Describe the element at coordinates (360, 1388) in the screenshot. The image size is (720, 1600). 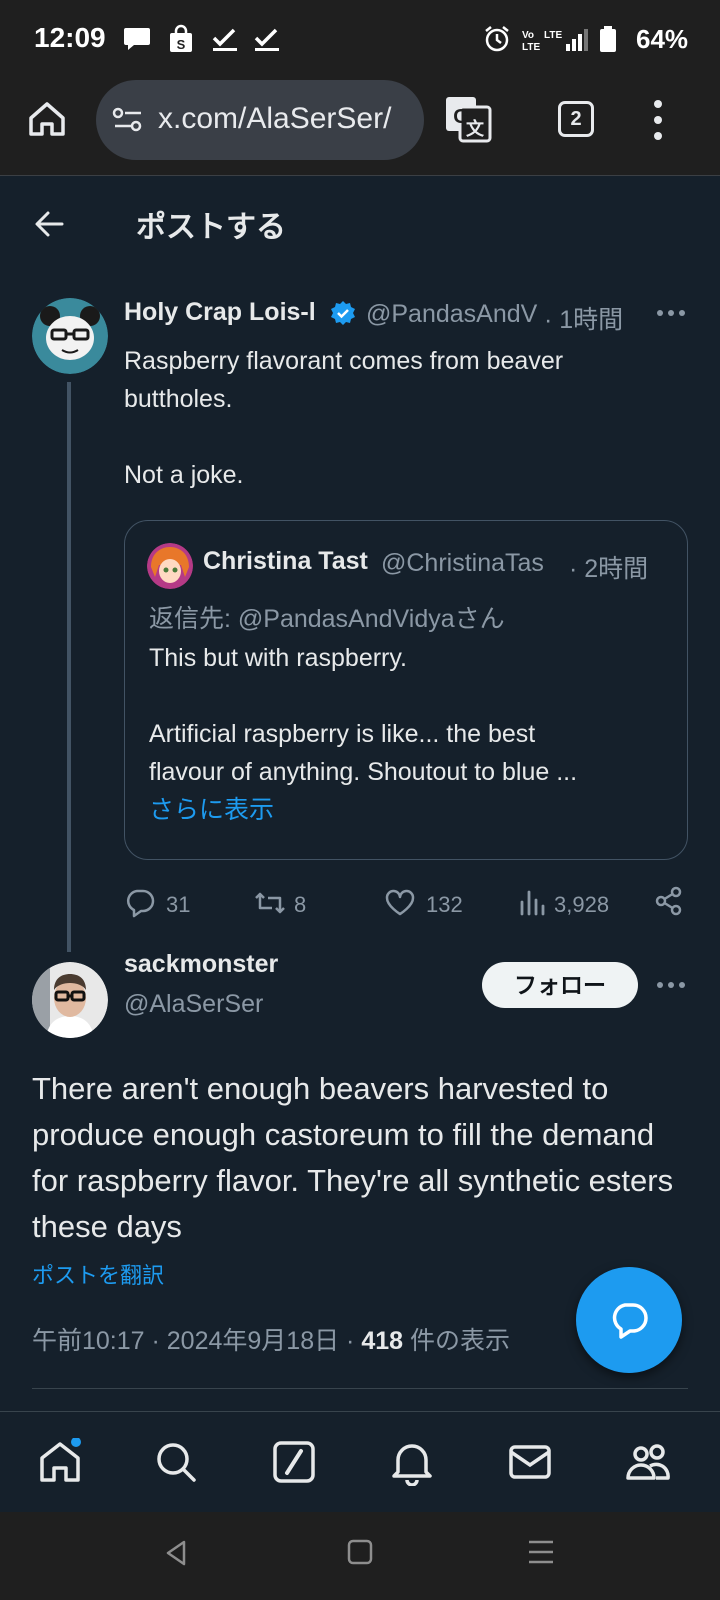
I see `divider` at that location.